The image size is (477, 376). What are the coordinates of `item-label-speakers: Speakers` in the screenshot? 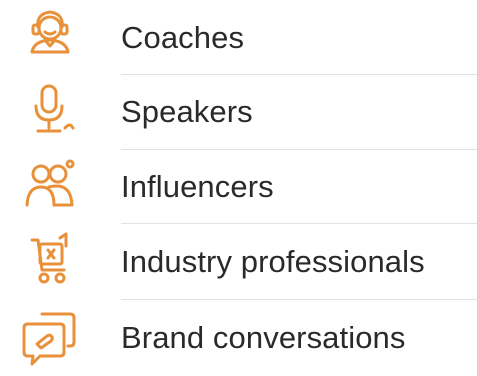 It's located at (187, 111).